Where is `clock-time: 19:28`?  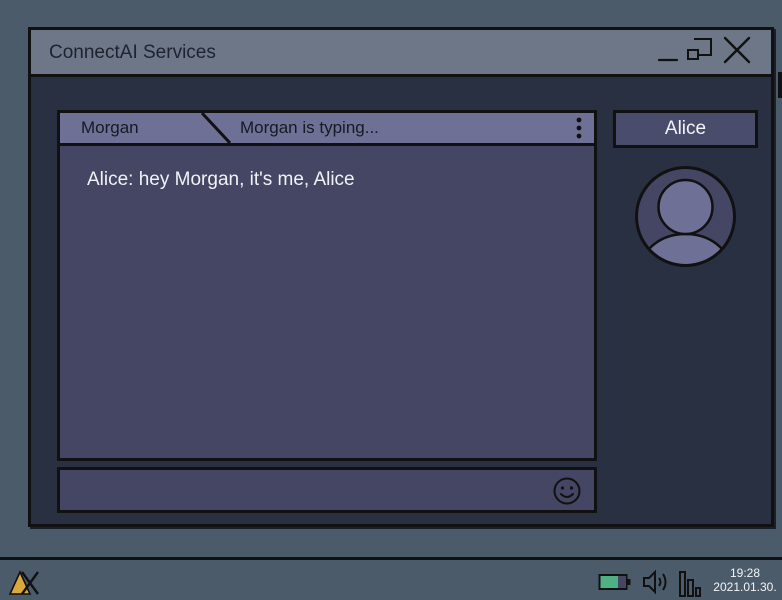 clock-time: 19:28 is located at coordinates (745, 573).